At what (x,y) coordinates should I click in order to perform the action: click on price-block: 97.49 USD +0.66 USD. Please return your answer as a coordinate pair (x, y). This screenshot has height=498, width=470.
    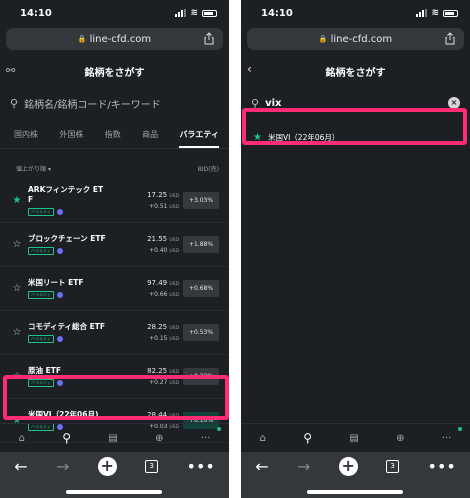
    Looking at the image, I should click on (156, 288).